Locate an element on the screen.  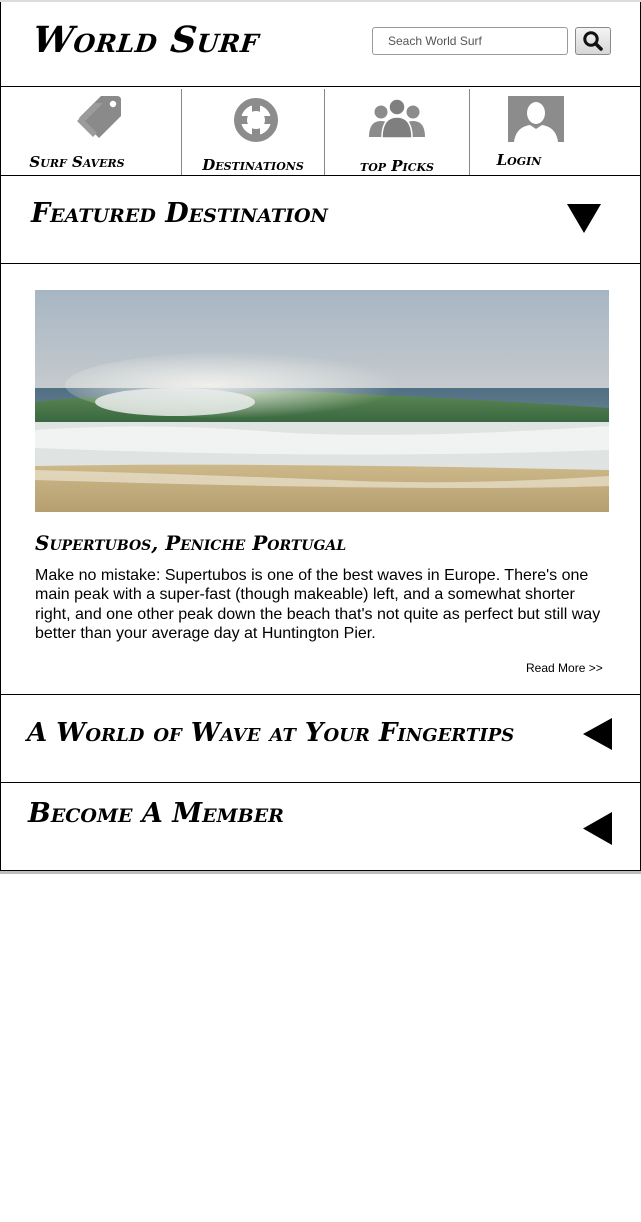
crosshair-icon is located at coordinates (256, 120).